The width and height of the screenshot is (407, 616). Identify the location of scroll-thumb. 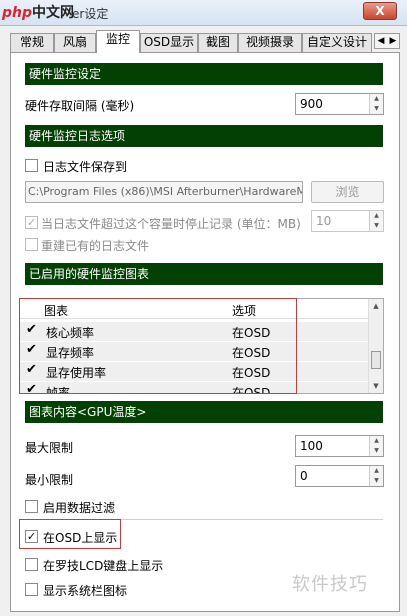
(376, 360).